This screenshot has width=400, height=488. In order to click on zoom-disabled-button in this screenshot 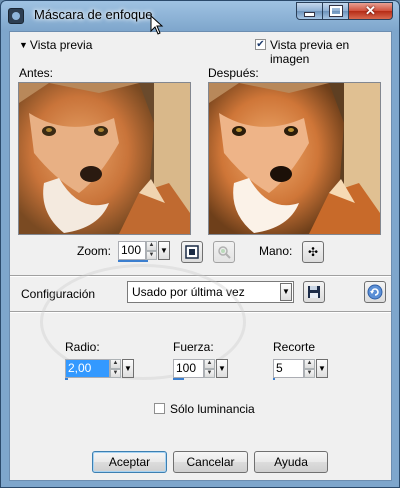, I will do `click(224, 252)`.